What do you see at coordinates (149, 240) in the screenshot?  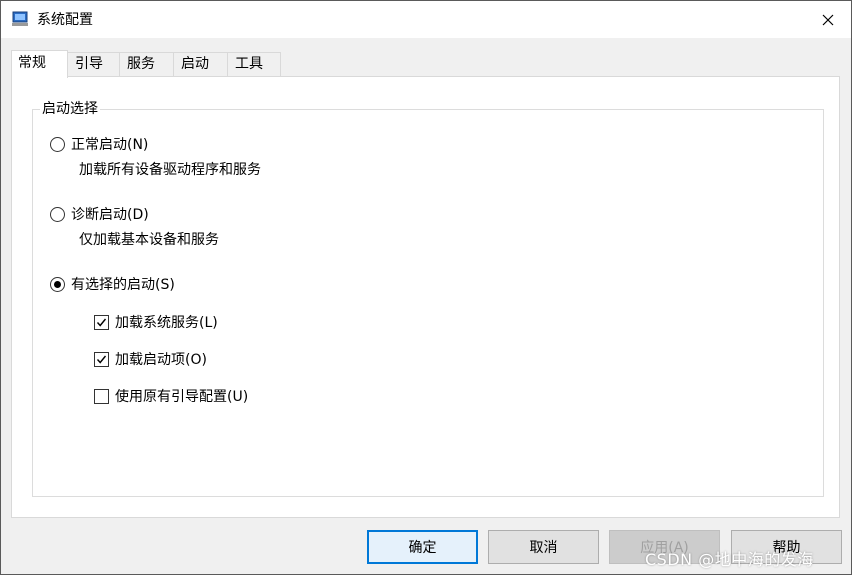 I see `option-description: 仅加载基本设备和服务` at bounding box center [149, 240].